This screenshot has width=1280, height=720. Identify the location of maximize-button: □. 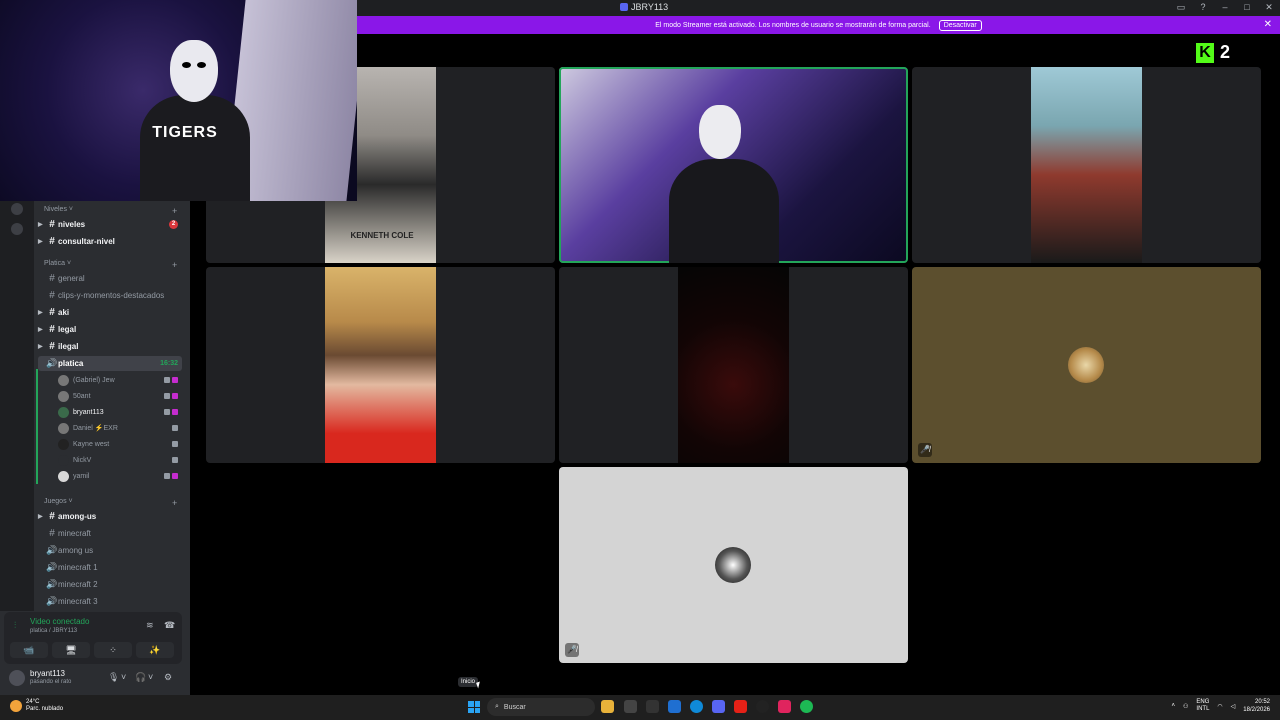
(1247, 7).